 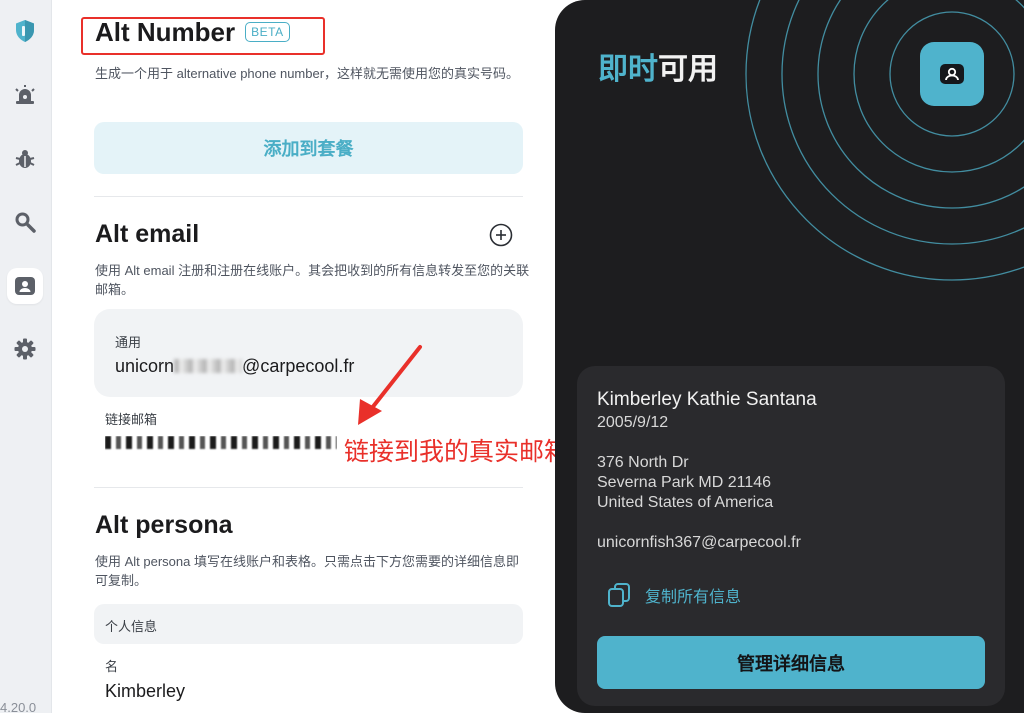 What do you see at coordinates (501, 235) in the screenshot?
I see `add-email-icon` at bounding box center [501, 235].